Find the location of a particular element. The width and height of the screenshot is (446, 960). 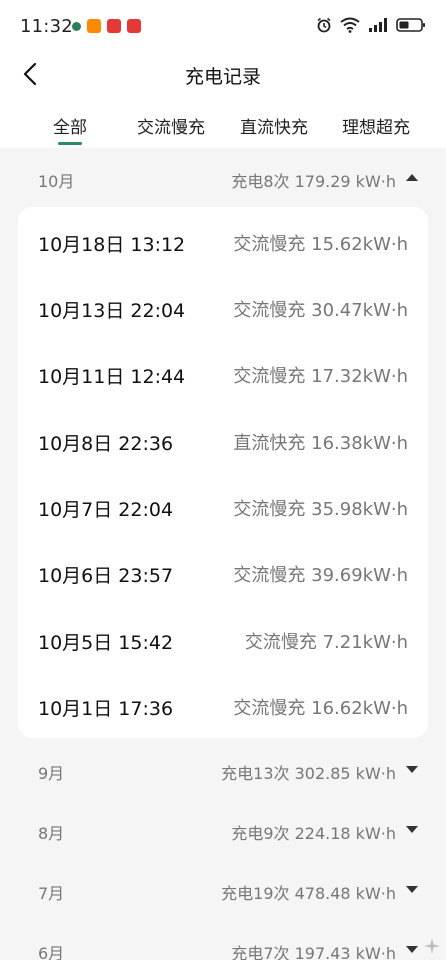

record-detail: 交流慢充 30.47kW·h is located at coordinates (320, 310).